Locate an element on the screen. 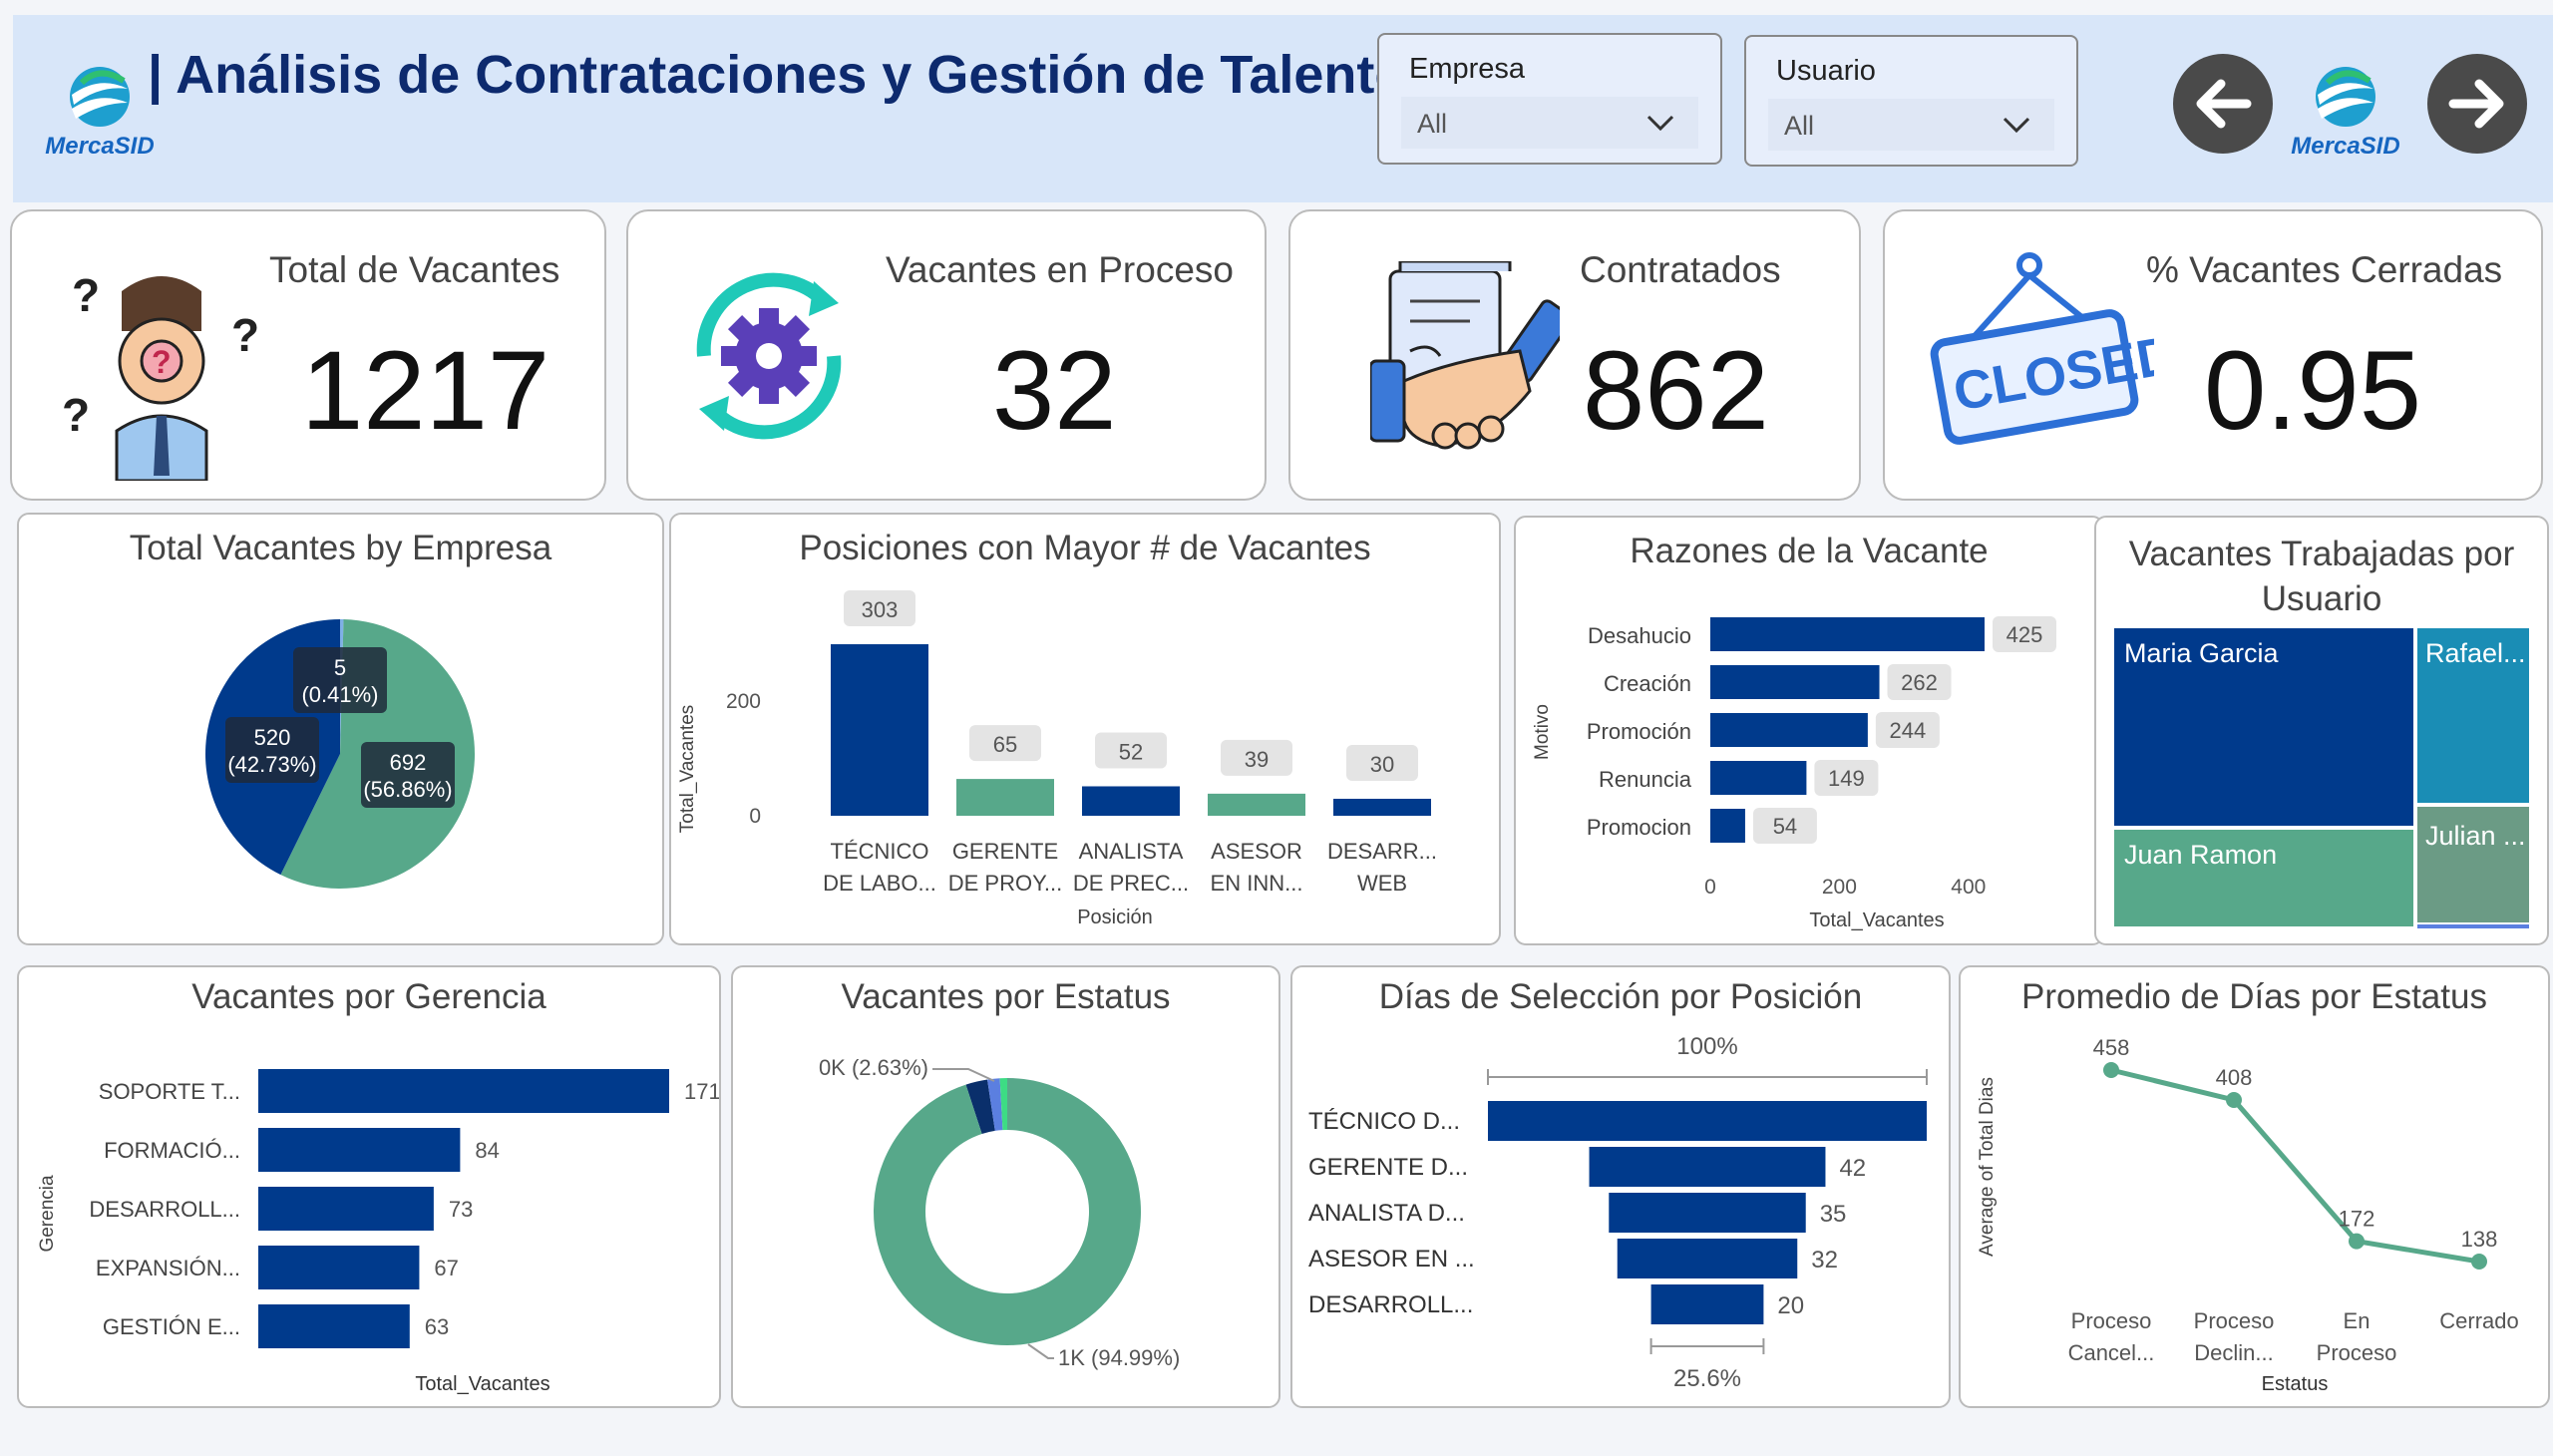  treemap-cell-small is located at coordinates (2473, 926).